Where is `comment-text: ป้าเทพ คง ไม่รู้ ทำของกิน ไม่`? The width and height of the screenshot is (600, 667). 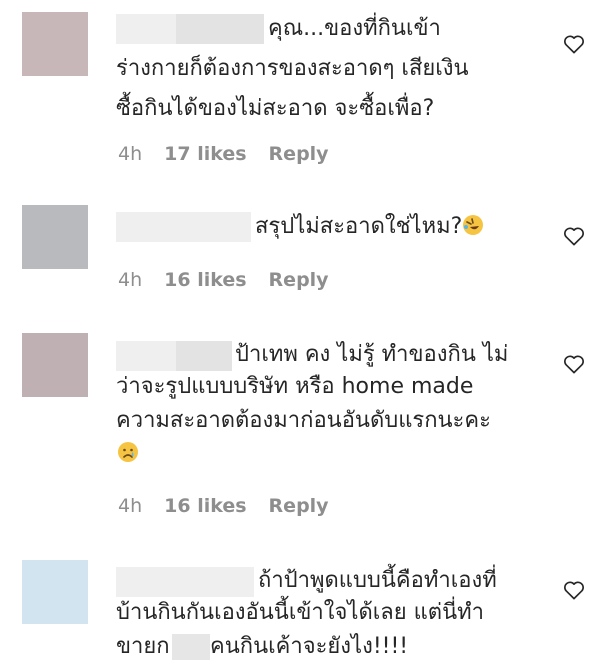
comment-text: ป้าเทพ คง ไม่รู้ ทำของกิน ไม่ is located at coordinates (372, 354).